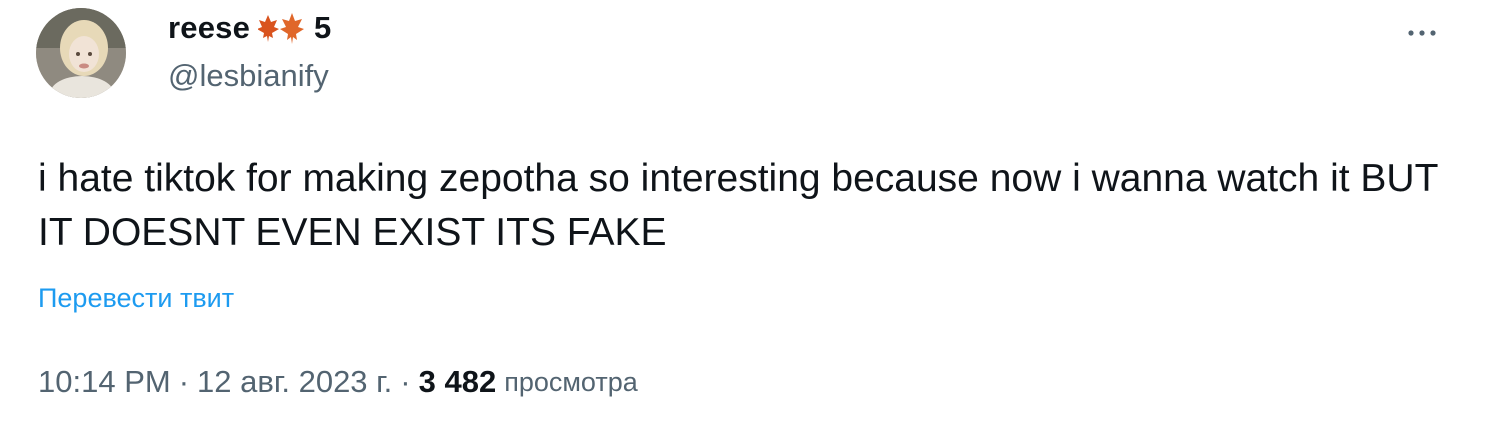 This screenshot has height=444, width=1500. Describe the element at coordinates (209, 28) in the screenshot. I see `display-name: reese` at that location.